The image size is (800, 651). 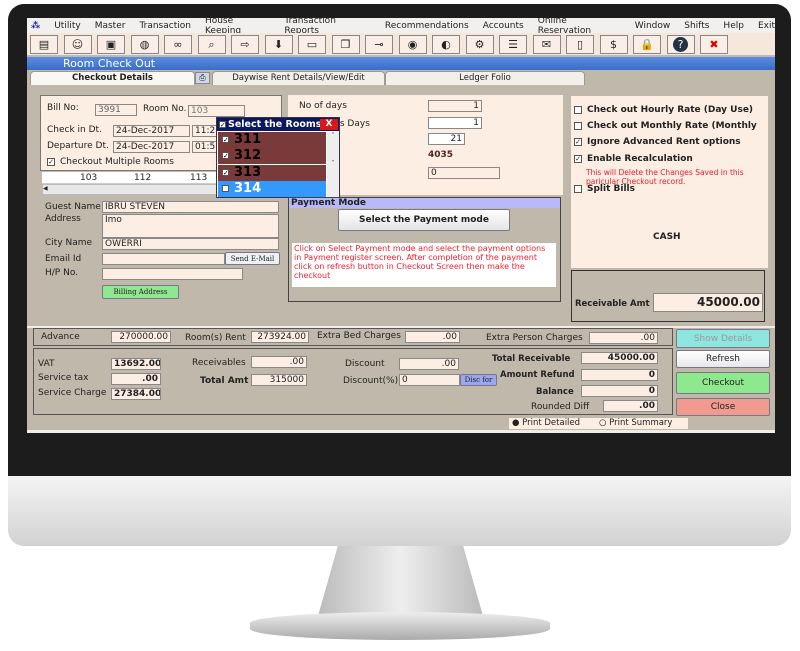 What do you see at coordinates (67, 26) in the screenshot?
I see `menu-utility: Utility` at bounding box center [67, 26].